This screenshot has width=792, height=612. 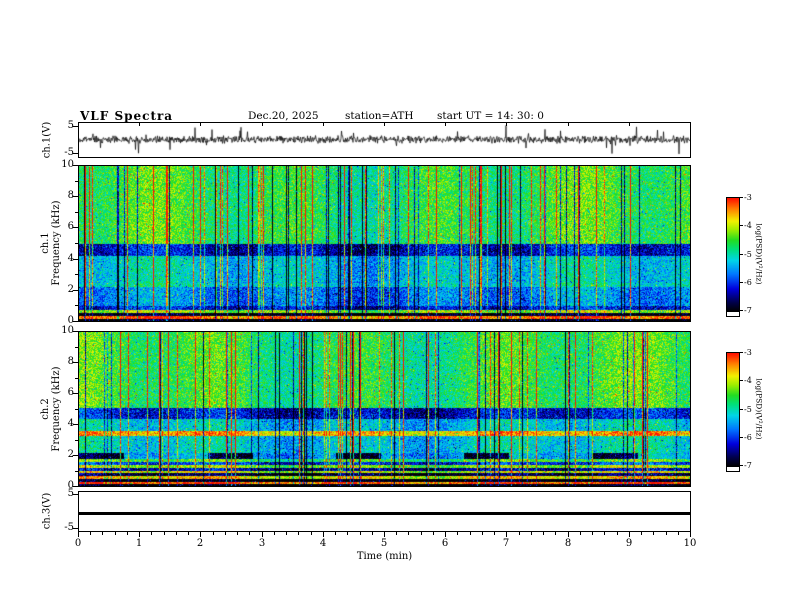 What do you see at coordinates (70, 195) in the screenshot?
I see `ch1-frequency-tick-label: 8` at bounding box center [70, 195].